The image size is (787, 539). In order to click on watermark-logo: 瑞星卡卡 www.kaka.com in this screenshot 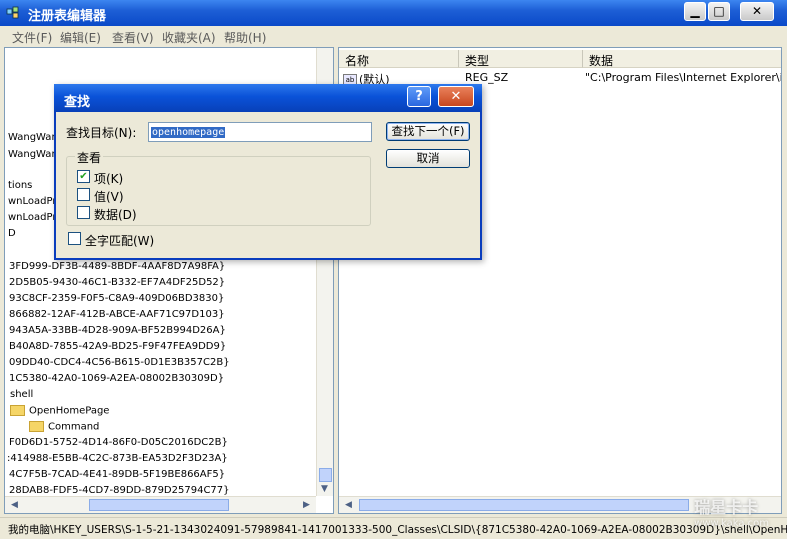, I will do `click(731, 511)`.